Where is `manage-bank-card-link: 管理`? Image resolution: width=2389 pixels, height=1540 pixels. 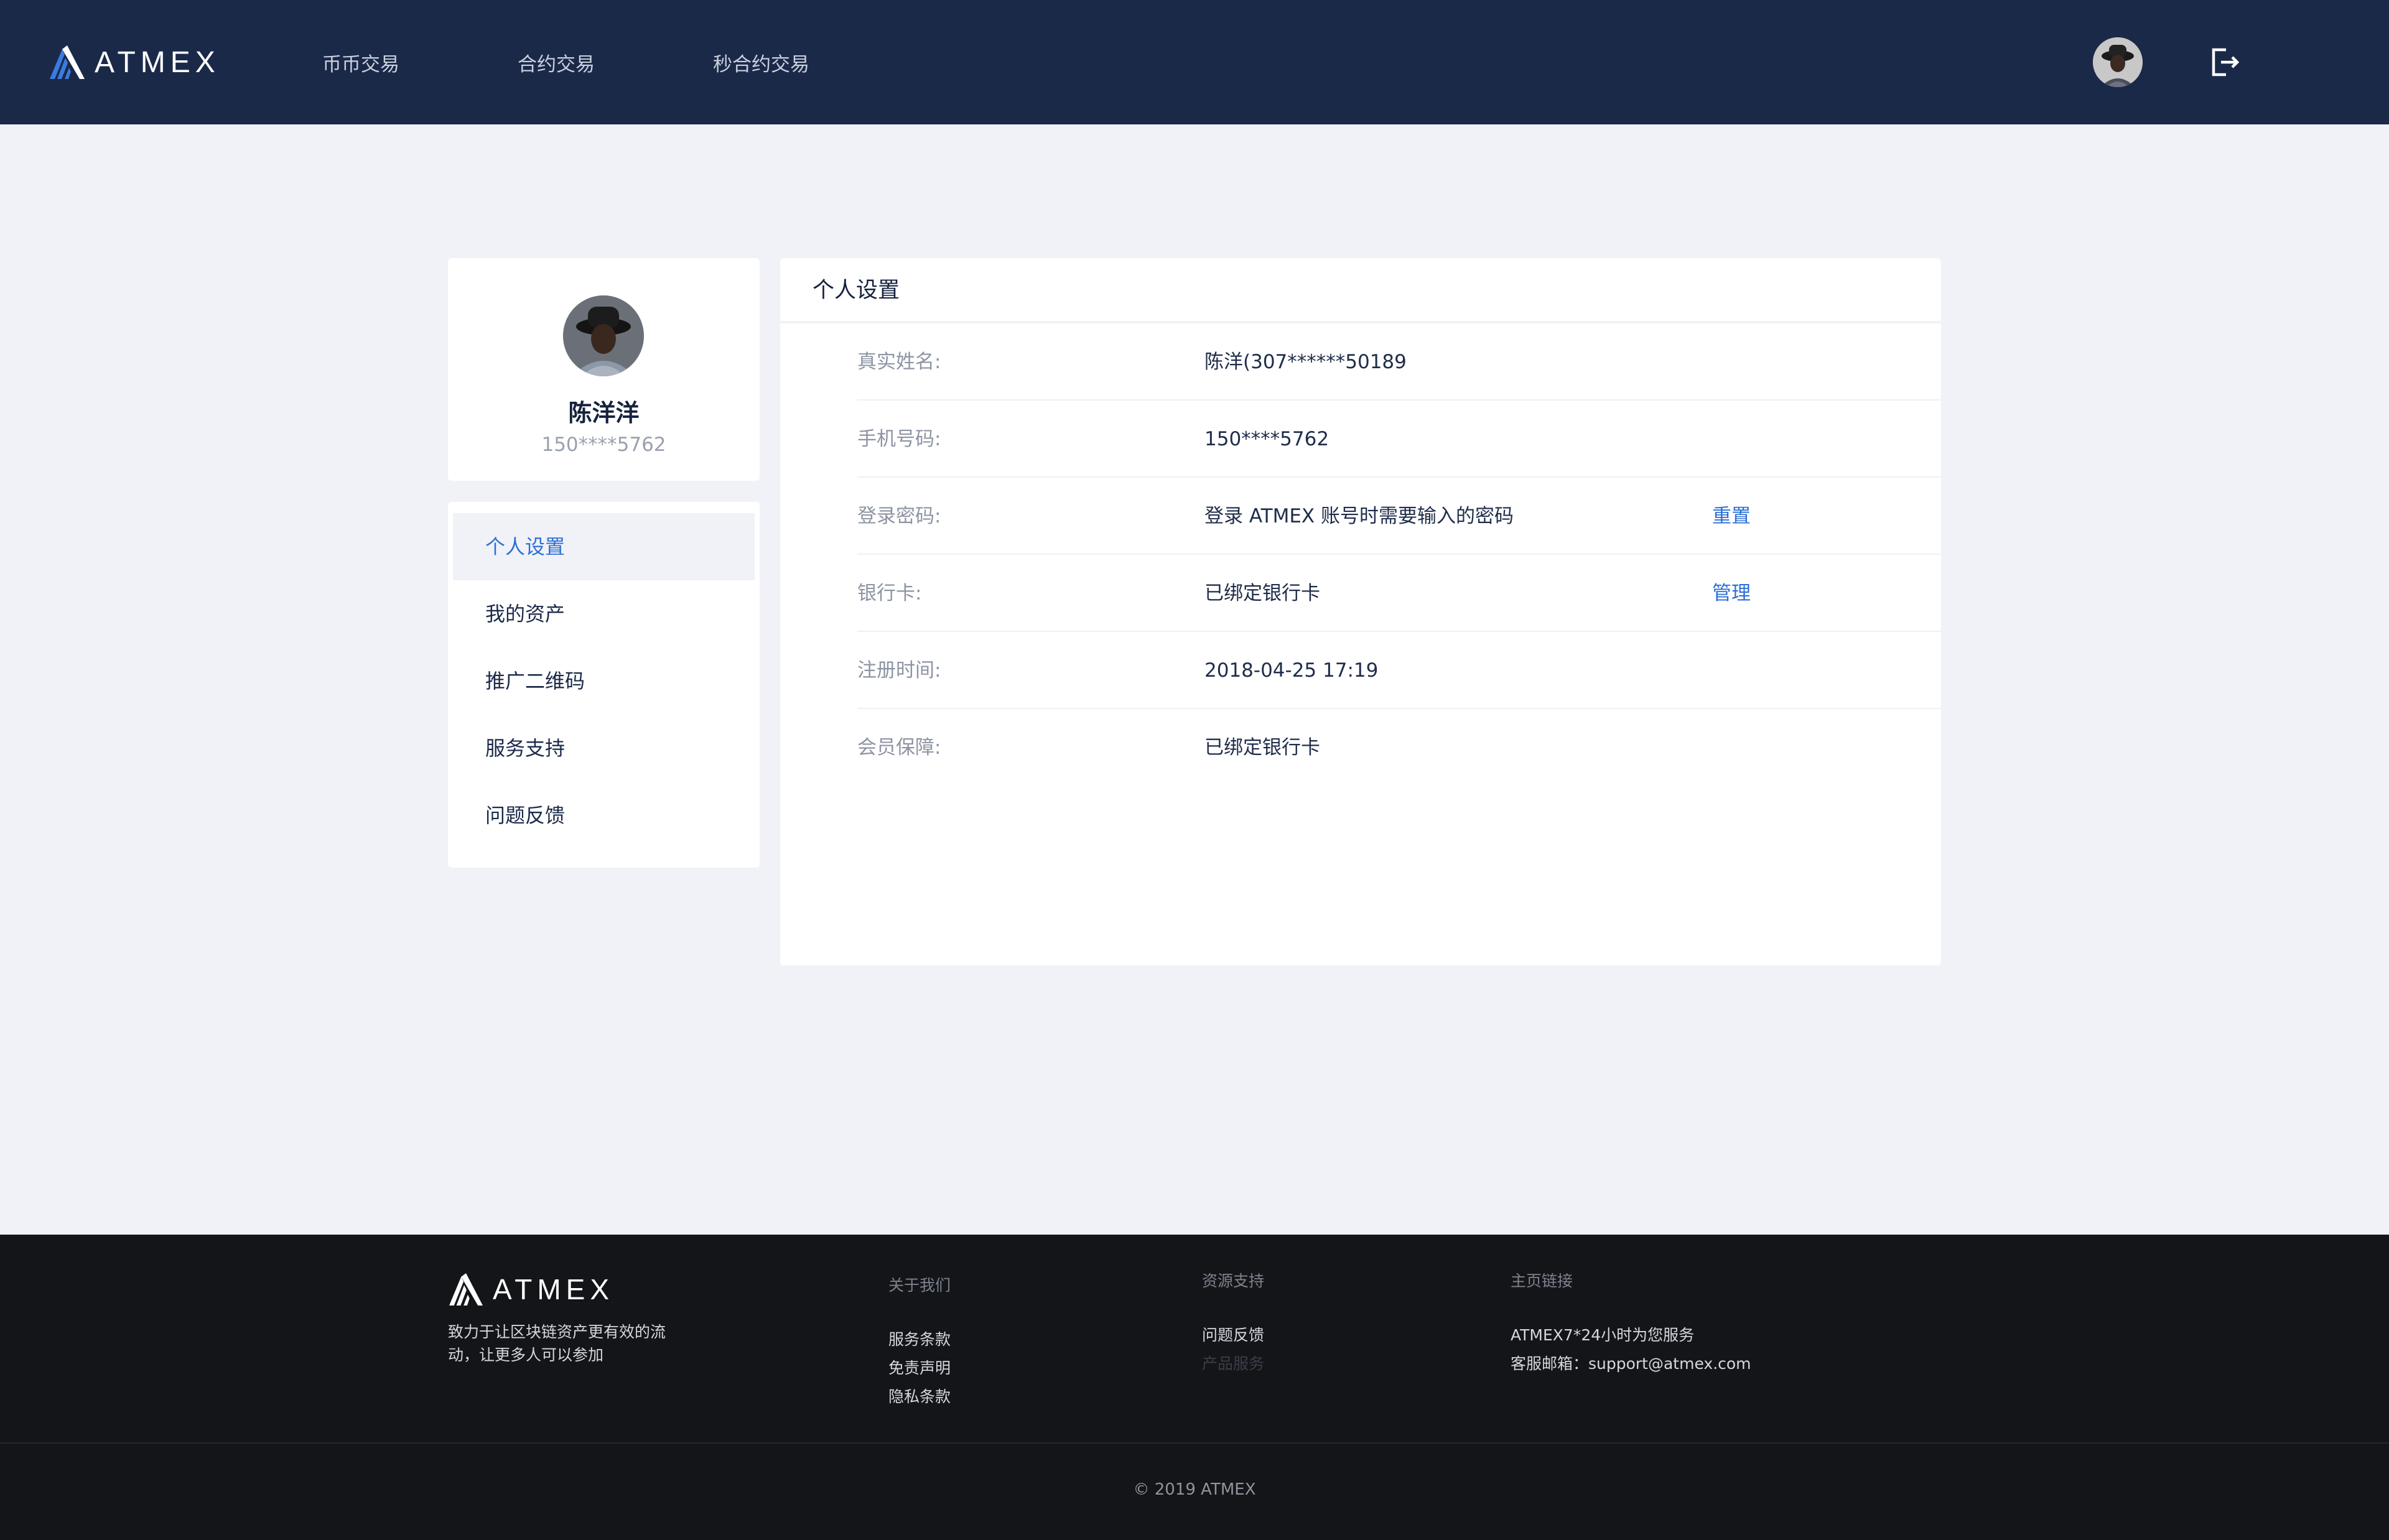 manage-bank-card-link: 管理 is located at coordinates (1732, 593).